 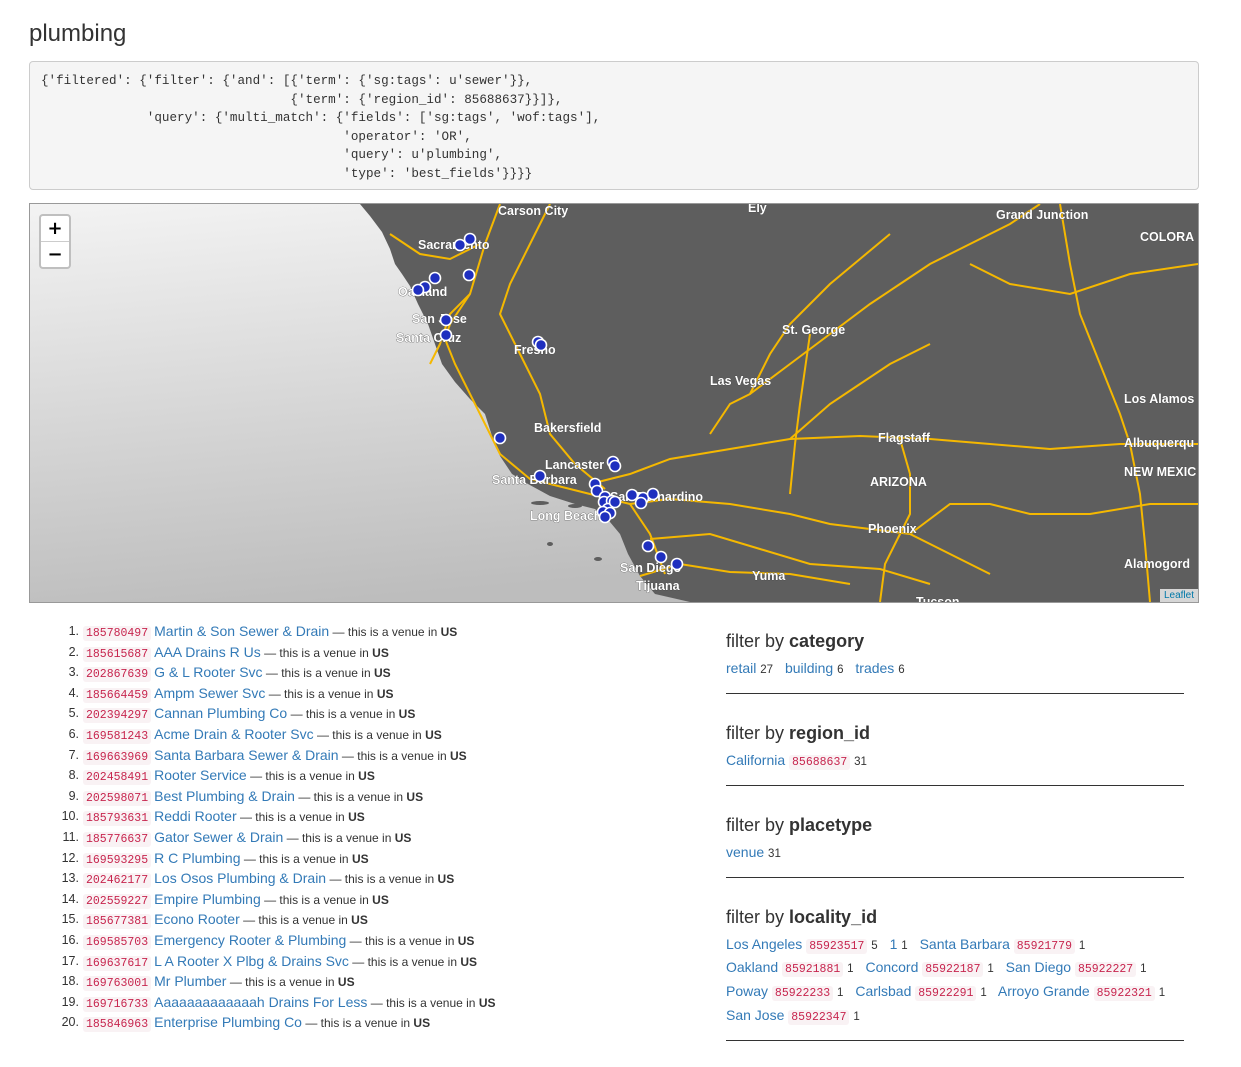 What do you see at coordinates (207, 899) in the screenshot?
I see `result-name-link: Empire Plumbing` at bounding box center [207, 899].